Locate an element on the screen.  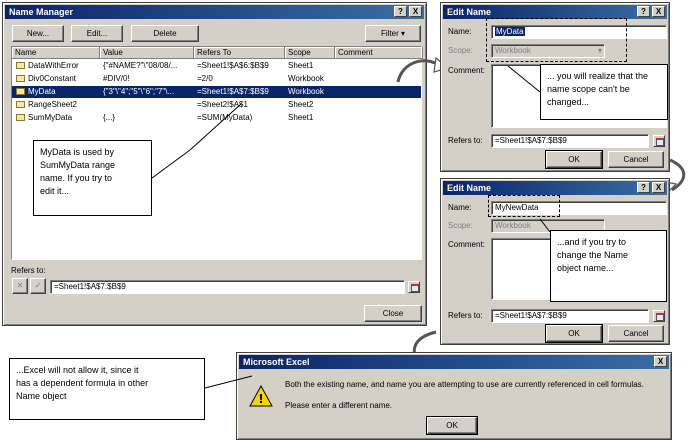
callout-pointer is located at coordinates (228, 382).